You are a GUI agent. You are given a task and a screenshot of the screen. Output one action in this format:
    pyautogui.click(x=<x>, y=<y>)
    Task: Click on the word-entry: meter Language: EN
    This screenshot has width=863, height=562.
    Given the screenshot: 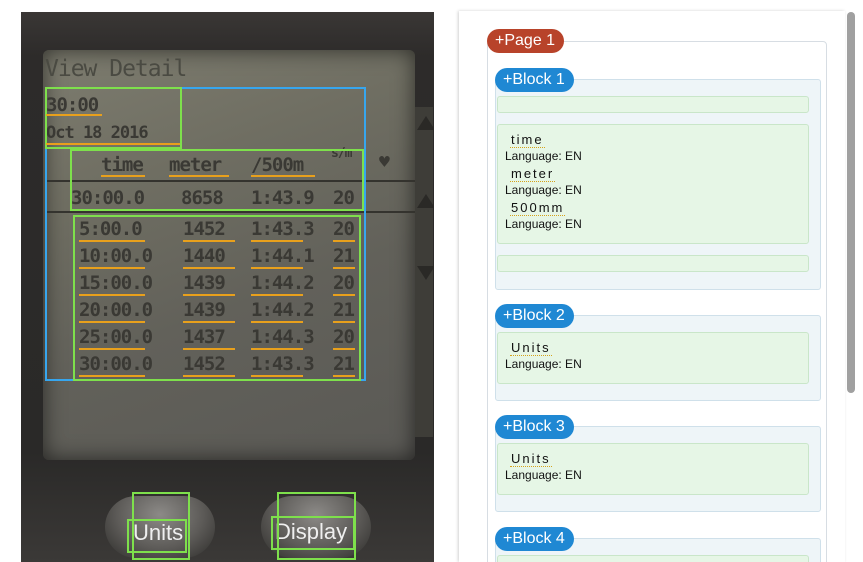 What is the action you would take?
    pyautogui.click(x=543, y=181)
    